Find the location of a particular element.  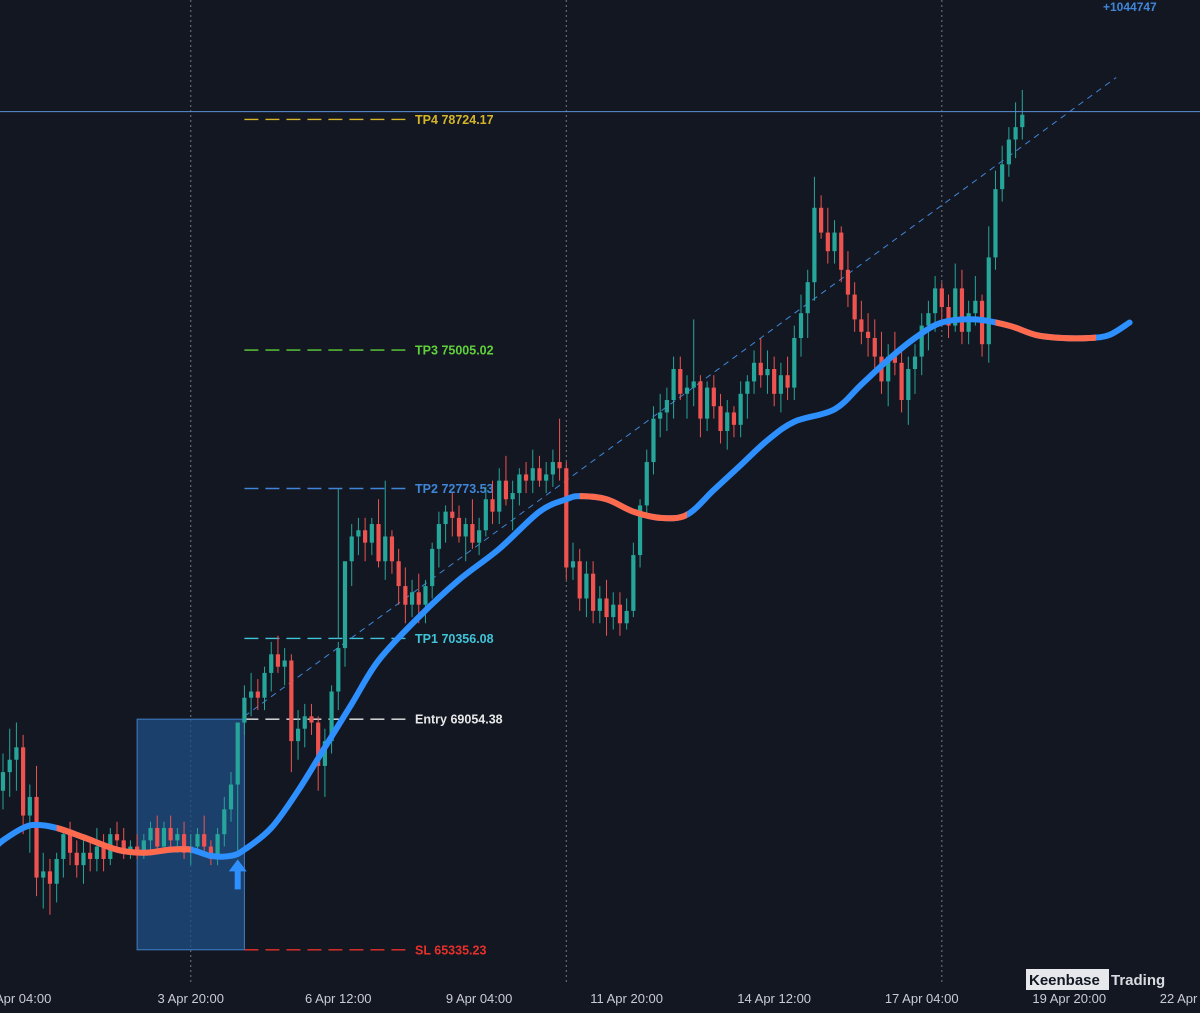

tp1-level-label: TP1 70356.08 is located at coordinates (454, 639).